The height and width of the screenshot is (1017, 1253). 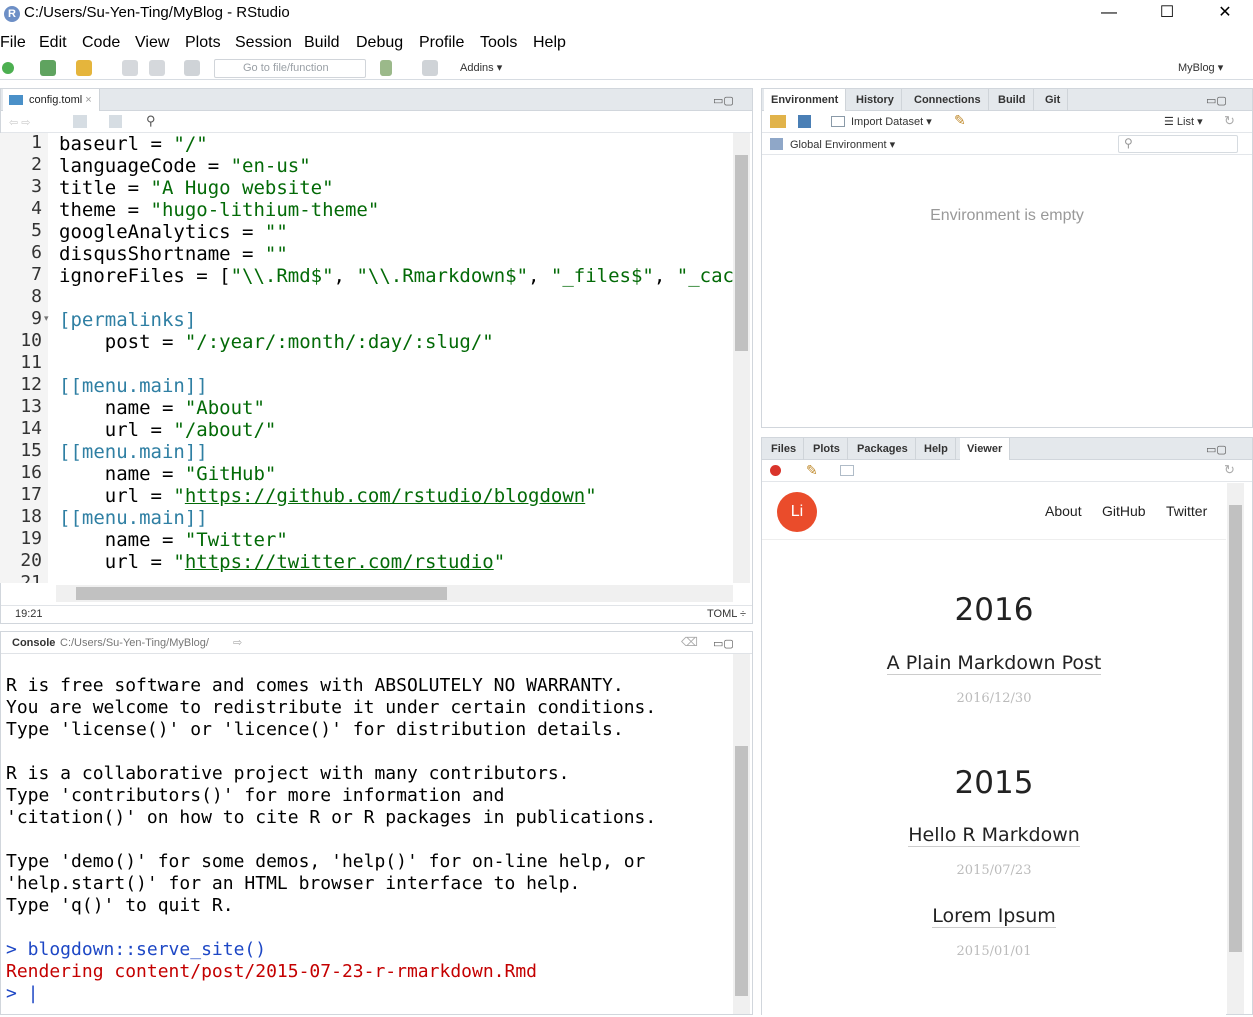 I want to click on code-line: name = "GitHub", so click(x=168, y=474).